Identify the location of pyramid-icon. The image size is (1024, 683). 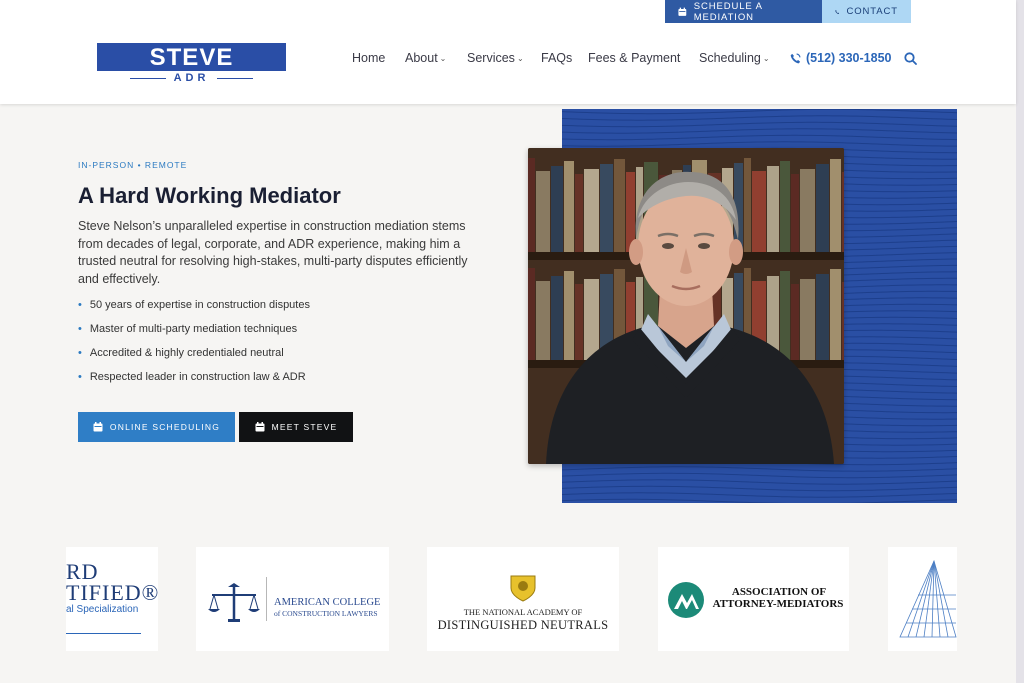
(928, 598).